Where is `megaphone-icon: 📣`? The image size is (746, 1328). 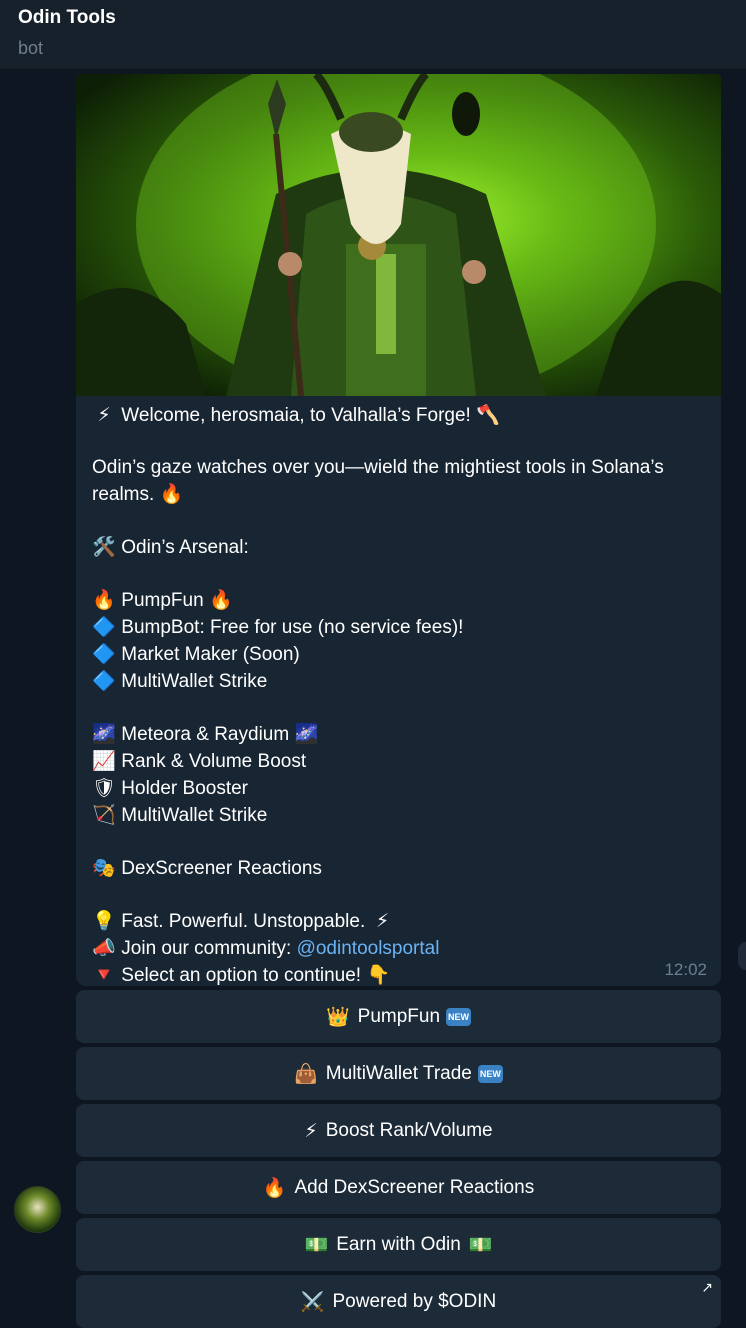
megaphone-icon: 📣 is located at coordinates (104, 948).